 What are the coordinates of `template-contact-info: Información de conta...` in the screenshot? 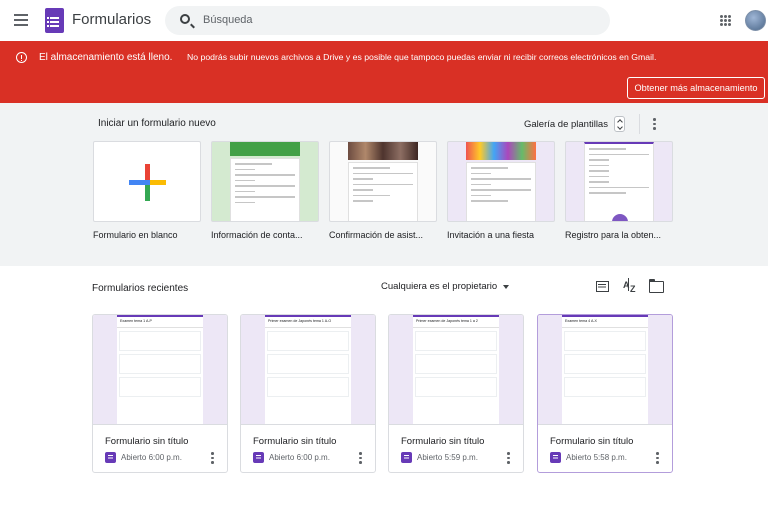 It's located at (265, 190).